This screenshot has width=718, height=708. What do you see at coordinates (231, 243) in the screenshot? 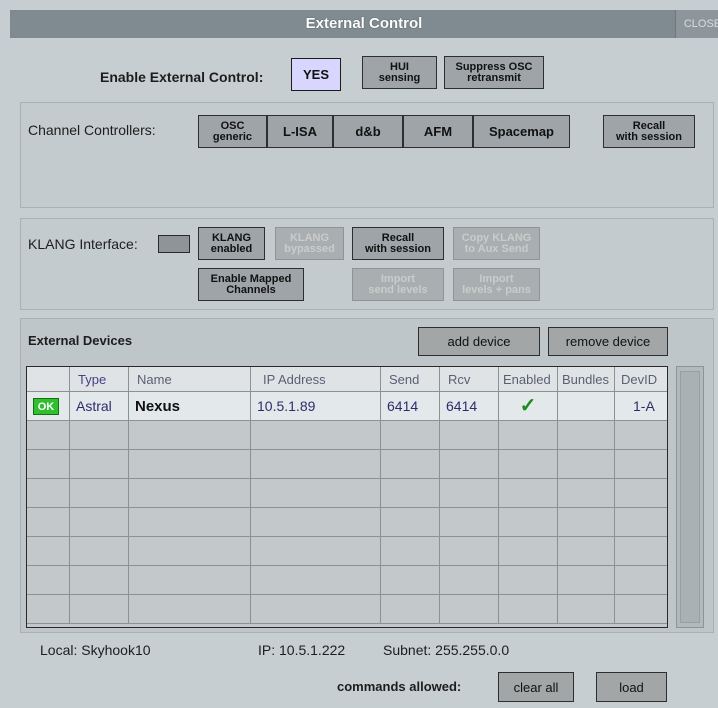
I see `klang-enabled-button: KLANG enabled` at bounding box center [231, 243].